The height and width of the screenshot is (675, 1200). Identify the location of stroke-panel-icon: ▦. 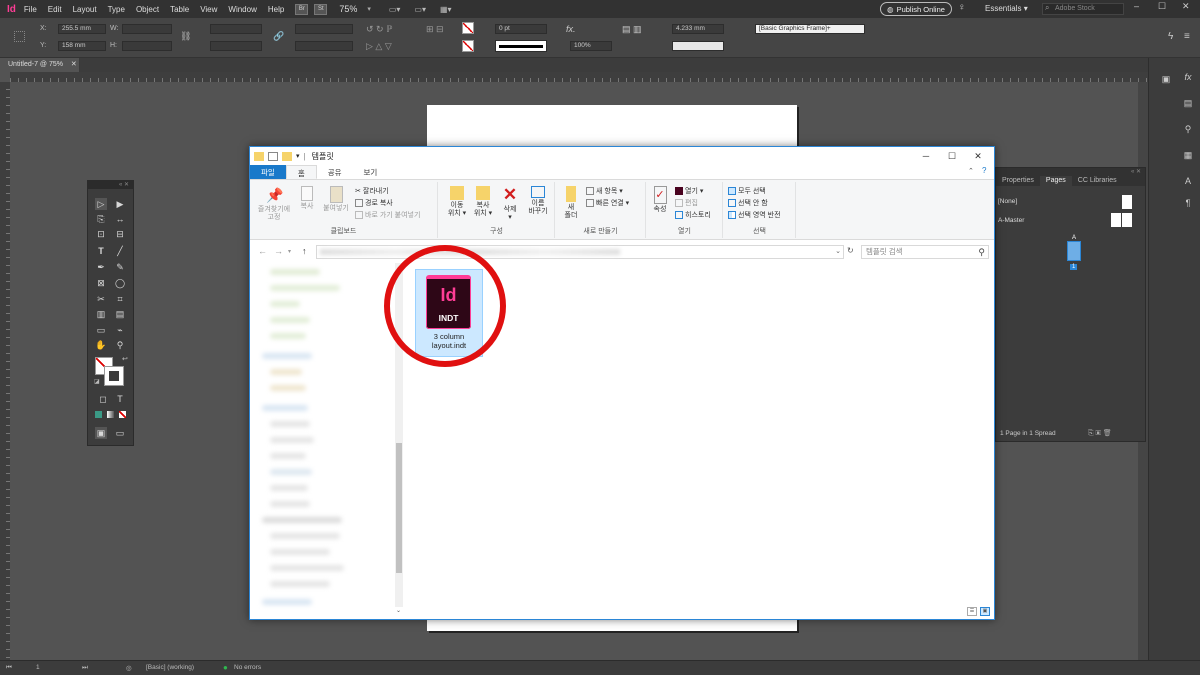
(1188, 156).